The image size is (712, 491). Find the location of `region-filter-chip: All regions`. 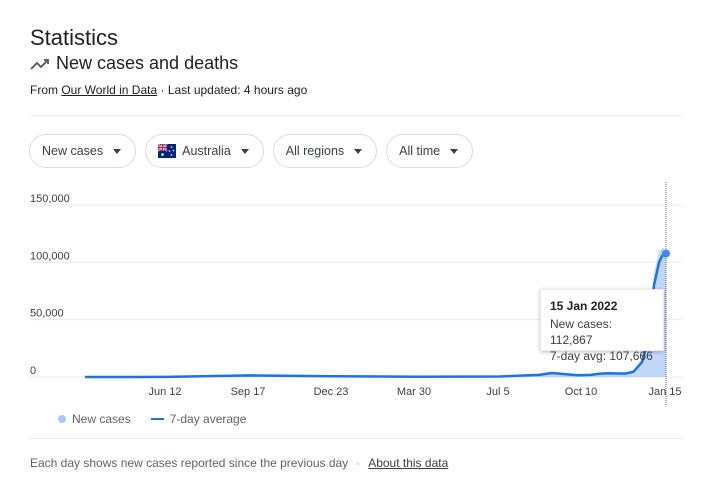

region-filter-chip: All regions is located at coordinates (325, 151).